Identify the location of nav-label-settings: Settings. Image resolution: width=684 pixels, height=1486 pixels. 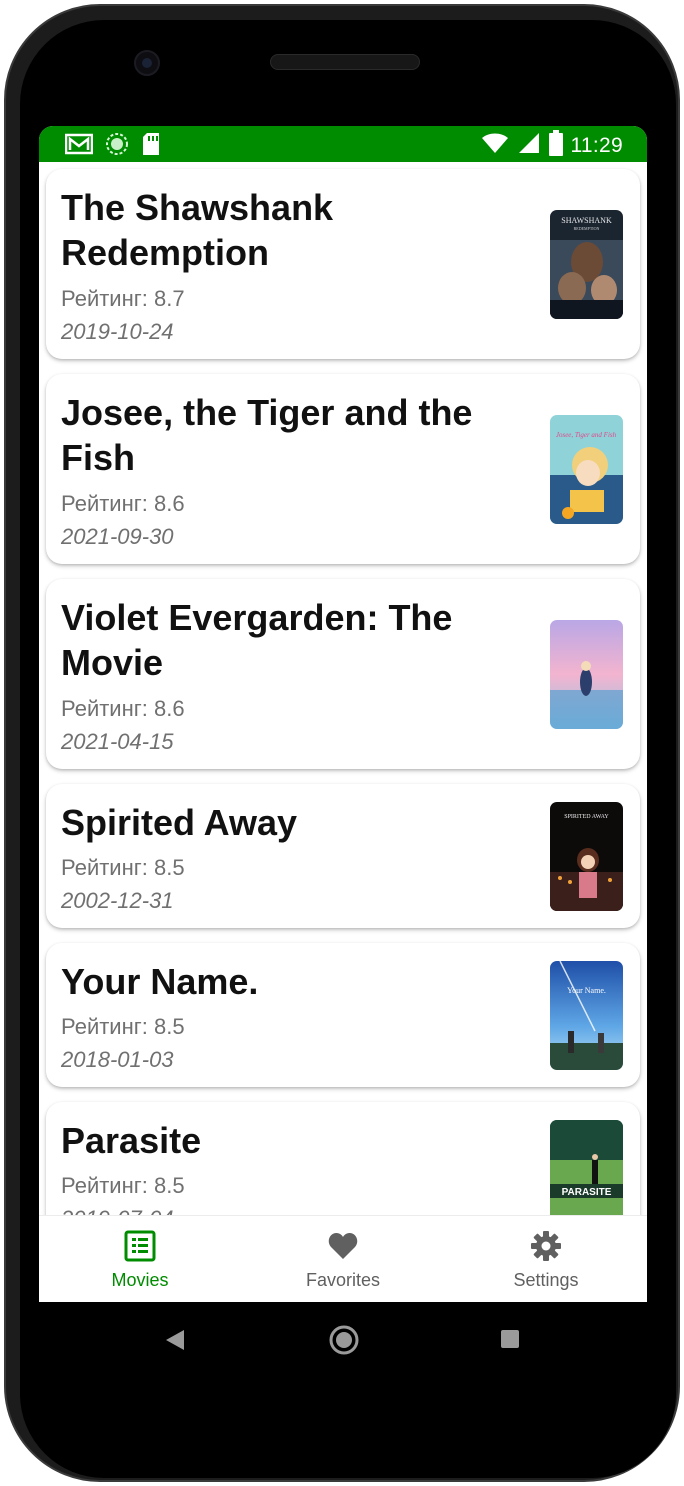
(546, 1280).